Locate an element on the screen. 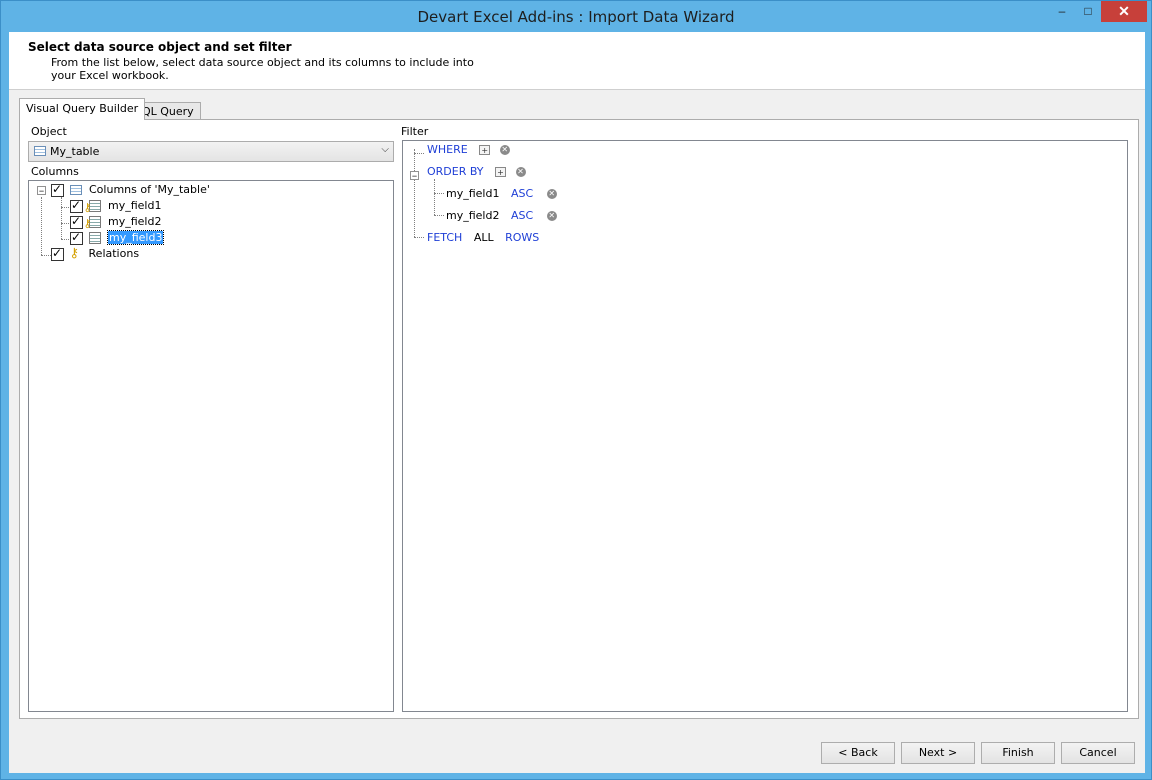  columns-label: Columns is located at coordinates (55, 171).